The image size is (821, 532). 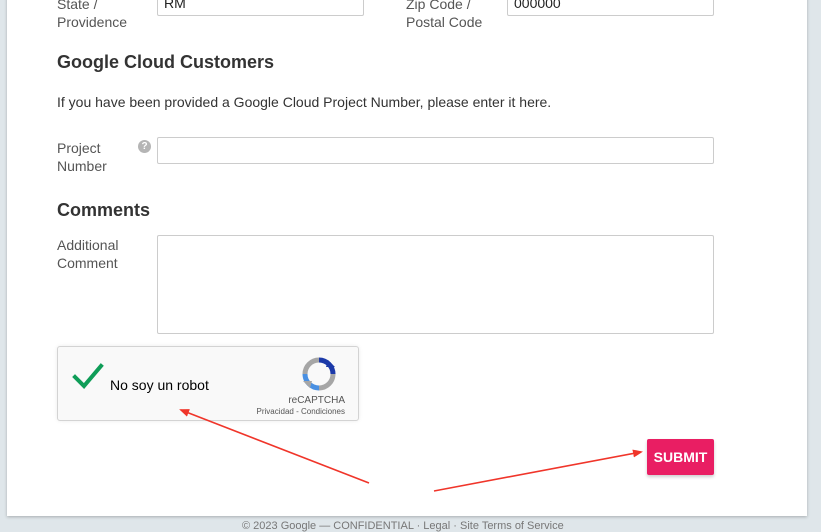 I want to click on arrow-to-submit, so click(x=538, y=470).